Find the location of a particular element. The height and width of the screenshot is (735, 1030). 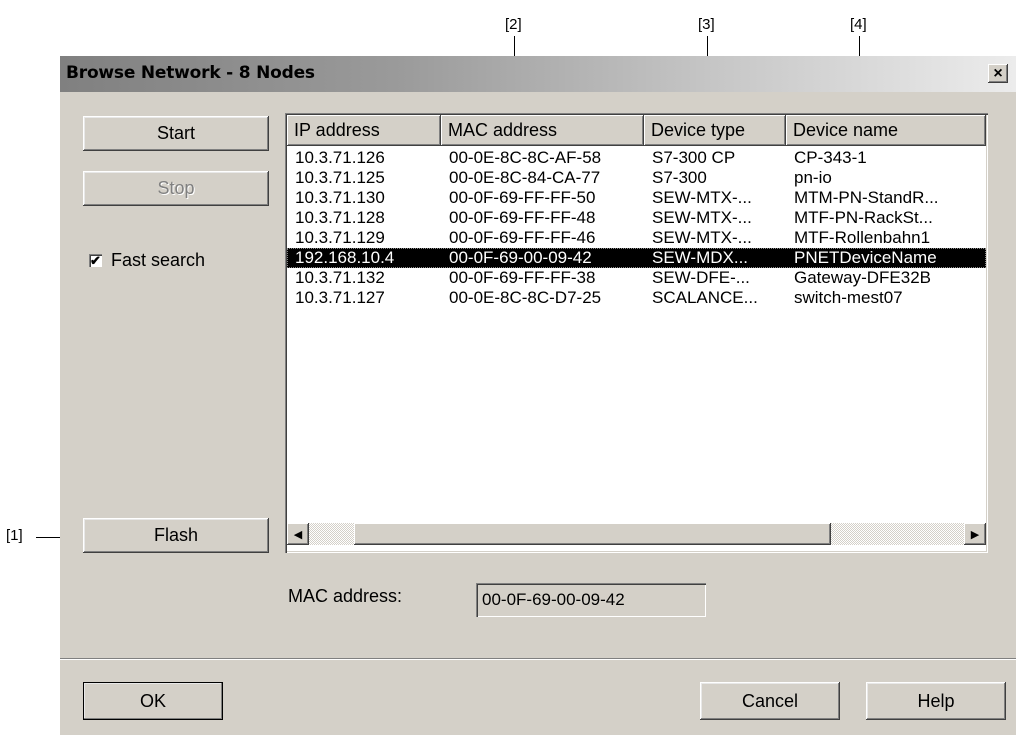

horizontal-scrollbar: ◀ ▶ is located at coordinates (636, 534).